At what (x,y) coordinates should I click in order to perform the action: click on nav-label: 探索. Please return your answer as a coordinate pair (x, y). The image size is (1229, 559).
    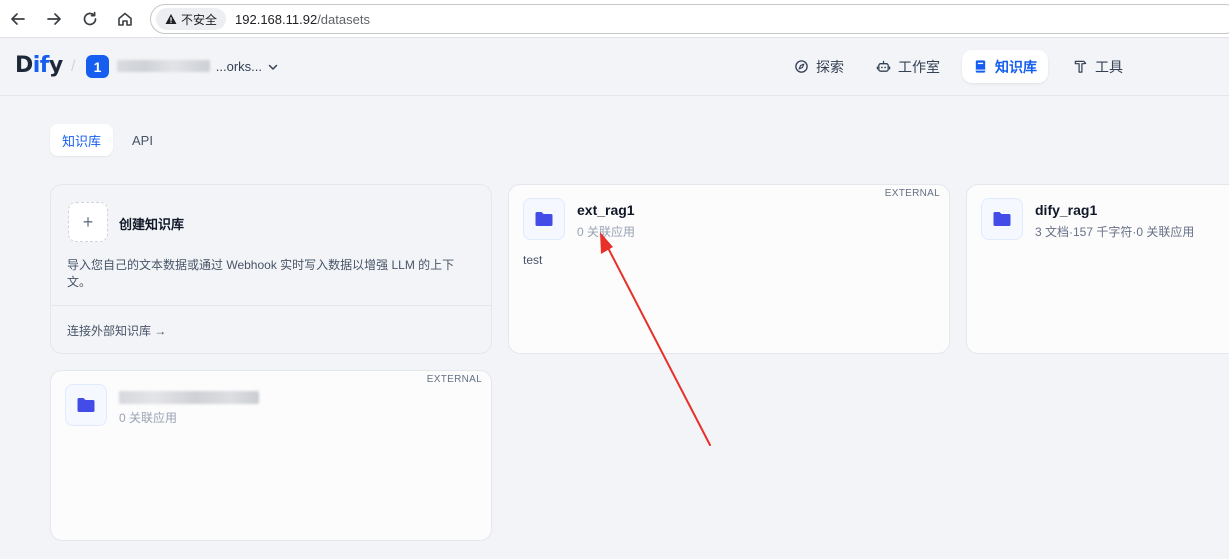
    Looking at the image, I should click on (830, 66).